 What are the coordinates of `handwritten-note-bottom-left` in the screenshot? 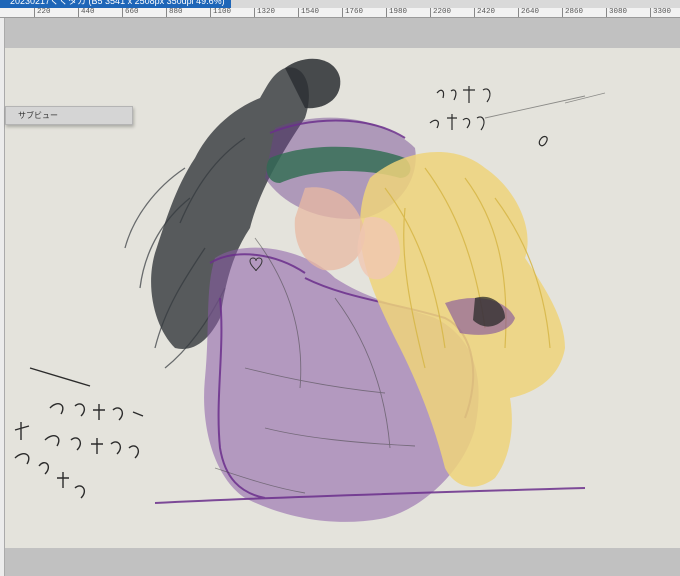 It's located at (79, 433).